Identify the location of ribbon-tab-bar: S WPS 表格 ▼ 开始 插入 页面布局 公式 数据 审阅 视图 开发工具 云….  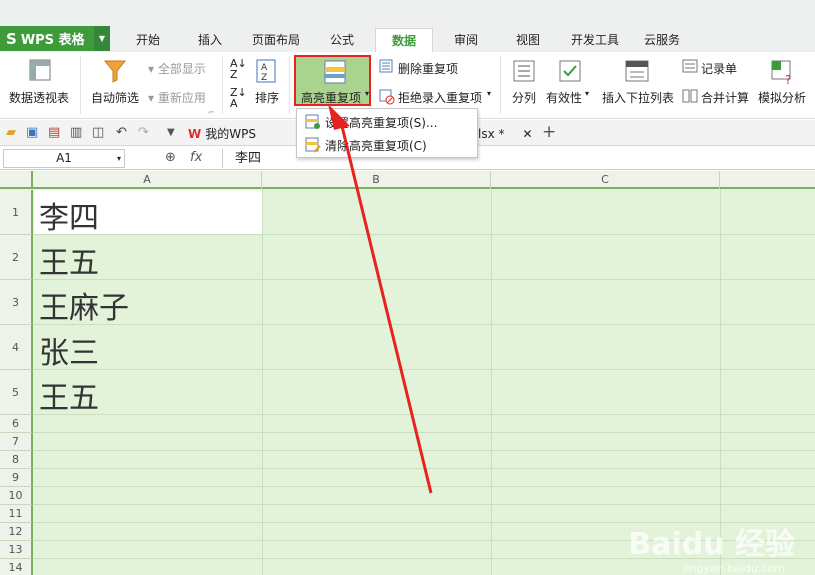
(407, 26).